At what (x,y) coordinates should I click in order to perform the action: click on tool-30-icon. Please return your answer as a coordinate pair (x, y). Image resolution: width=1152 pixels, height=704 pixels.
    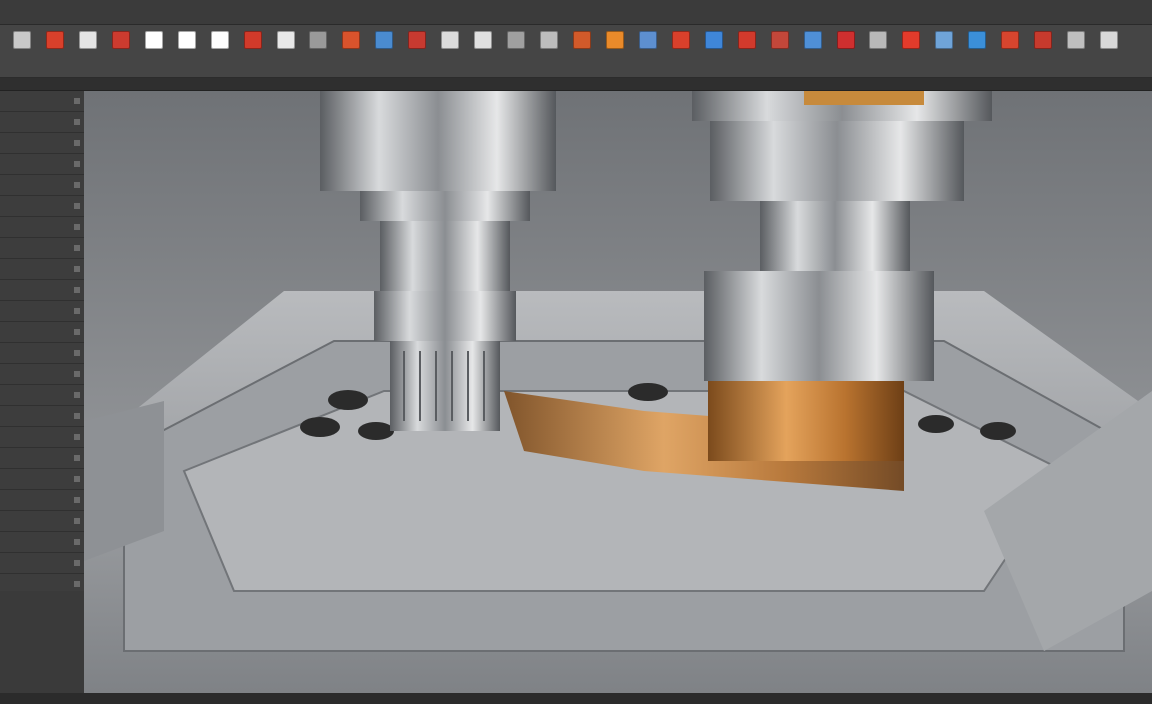
    Looking at the image, I should click on (977, 40).